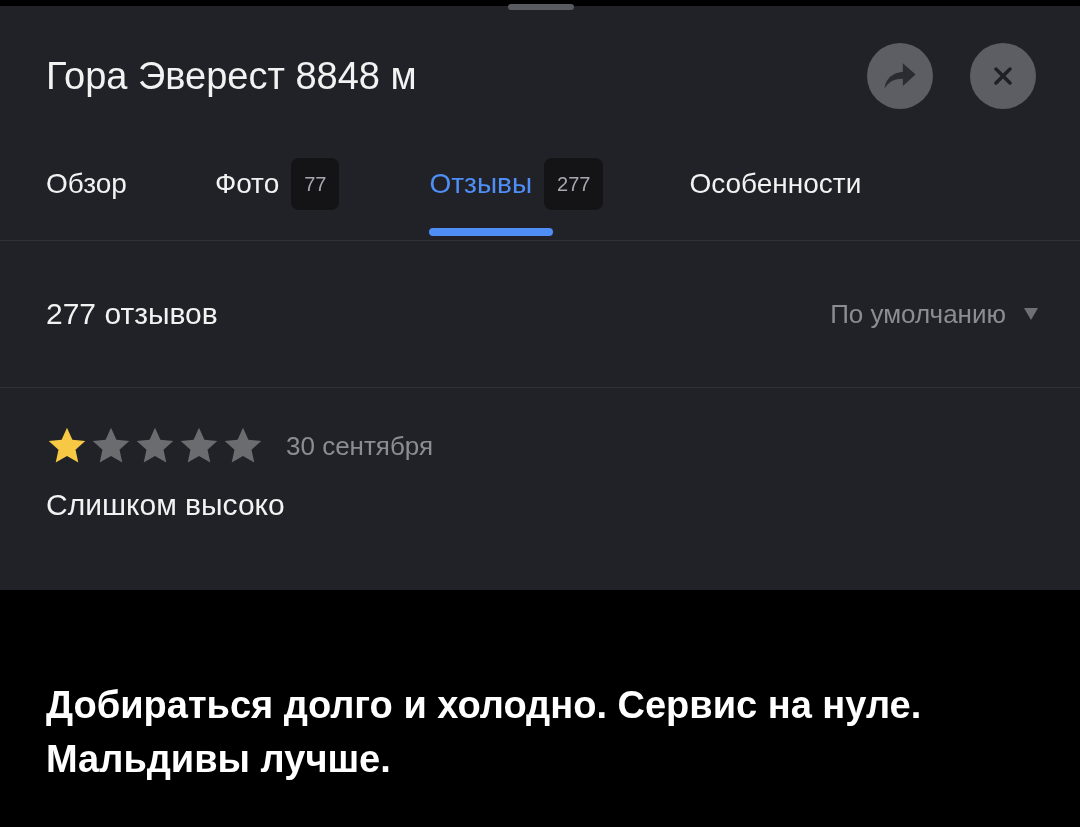  I want to click on tab: Обзор, so click(86, 184).